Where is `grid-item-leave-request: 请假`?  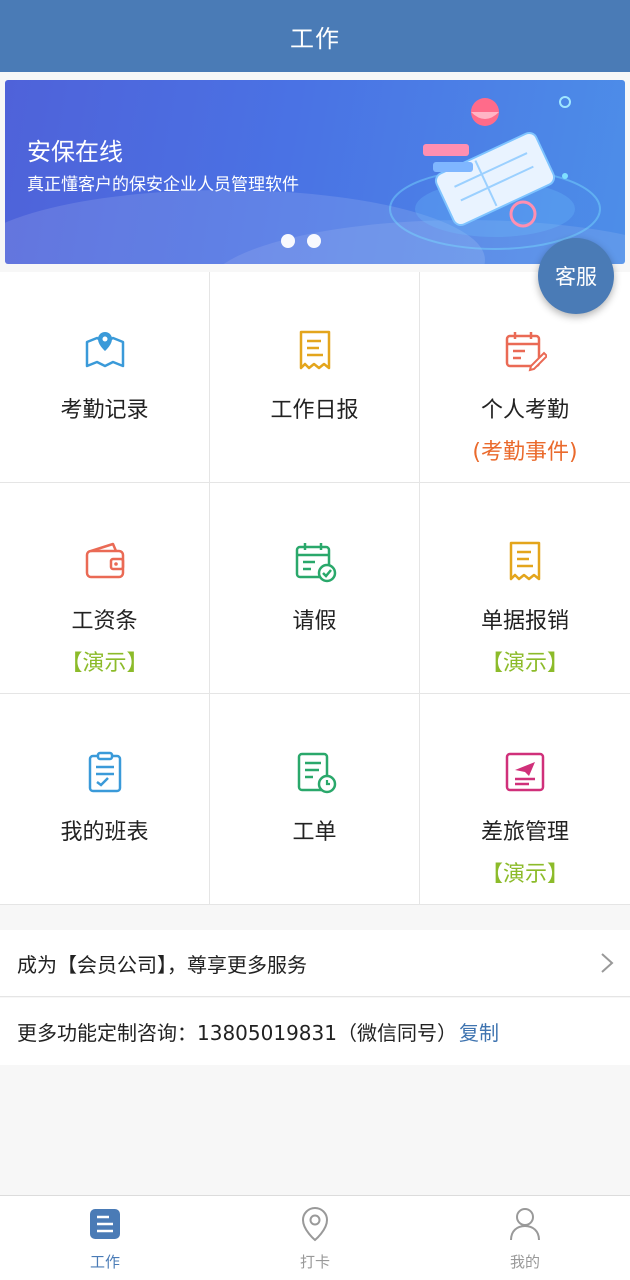
grid-item-leave-request: 请假 is located at coordinates (315, 588).